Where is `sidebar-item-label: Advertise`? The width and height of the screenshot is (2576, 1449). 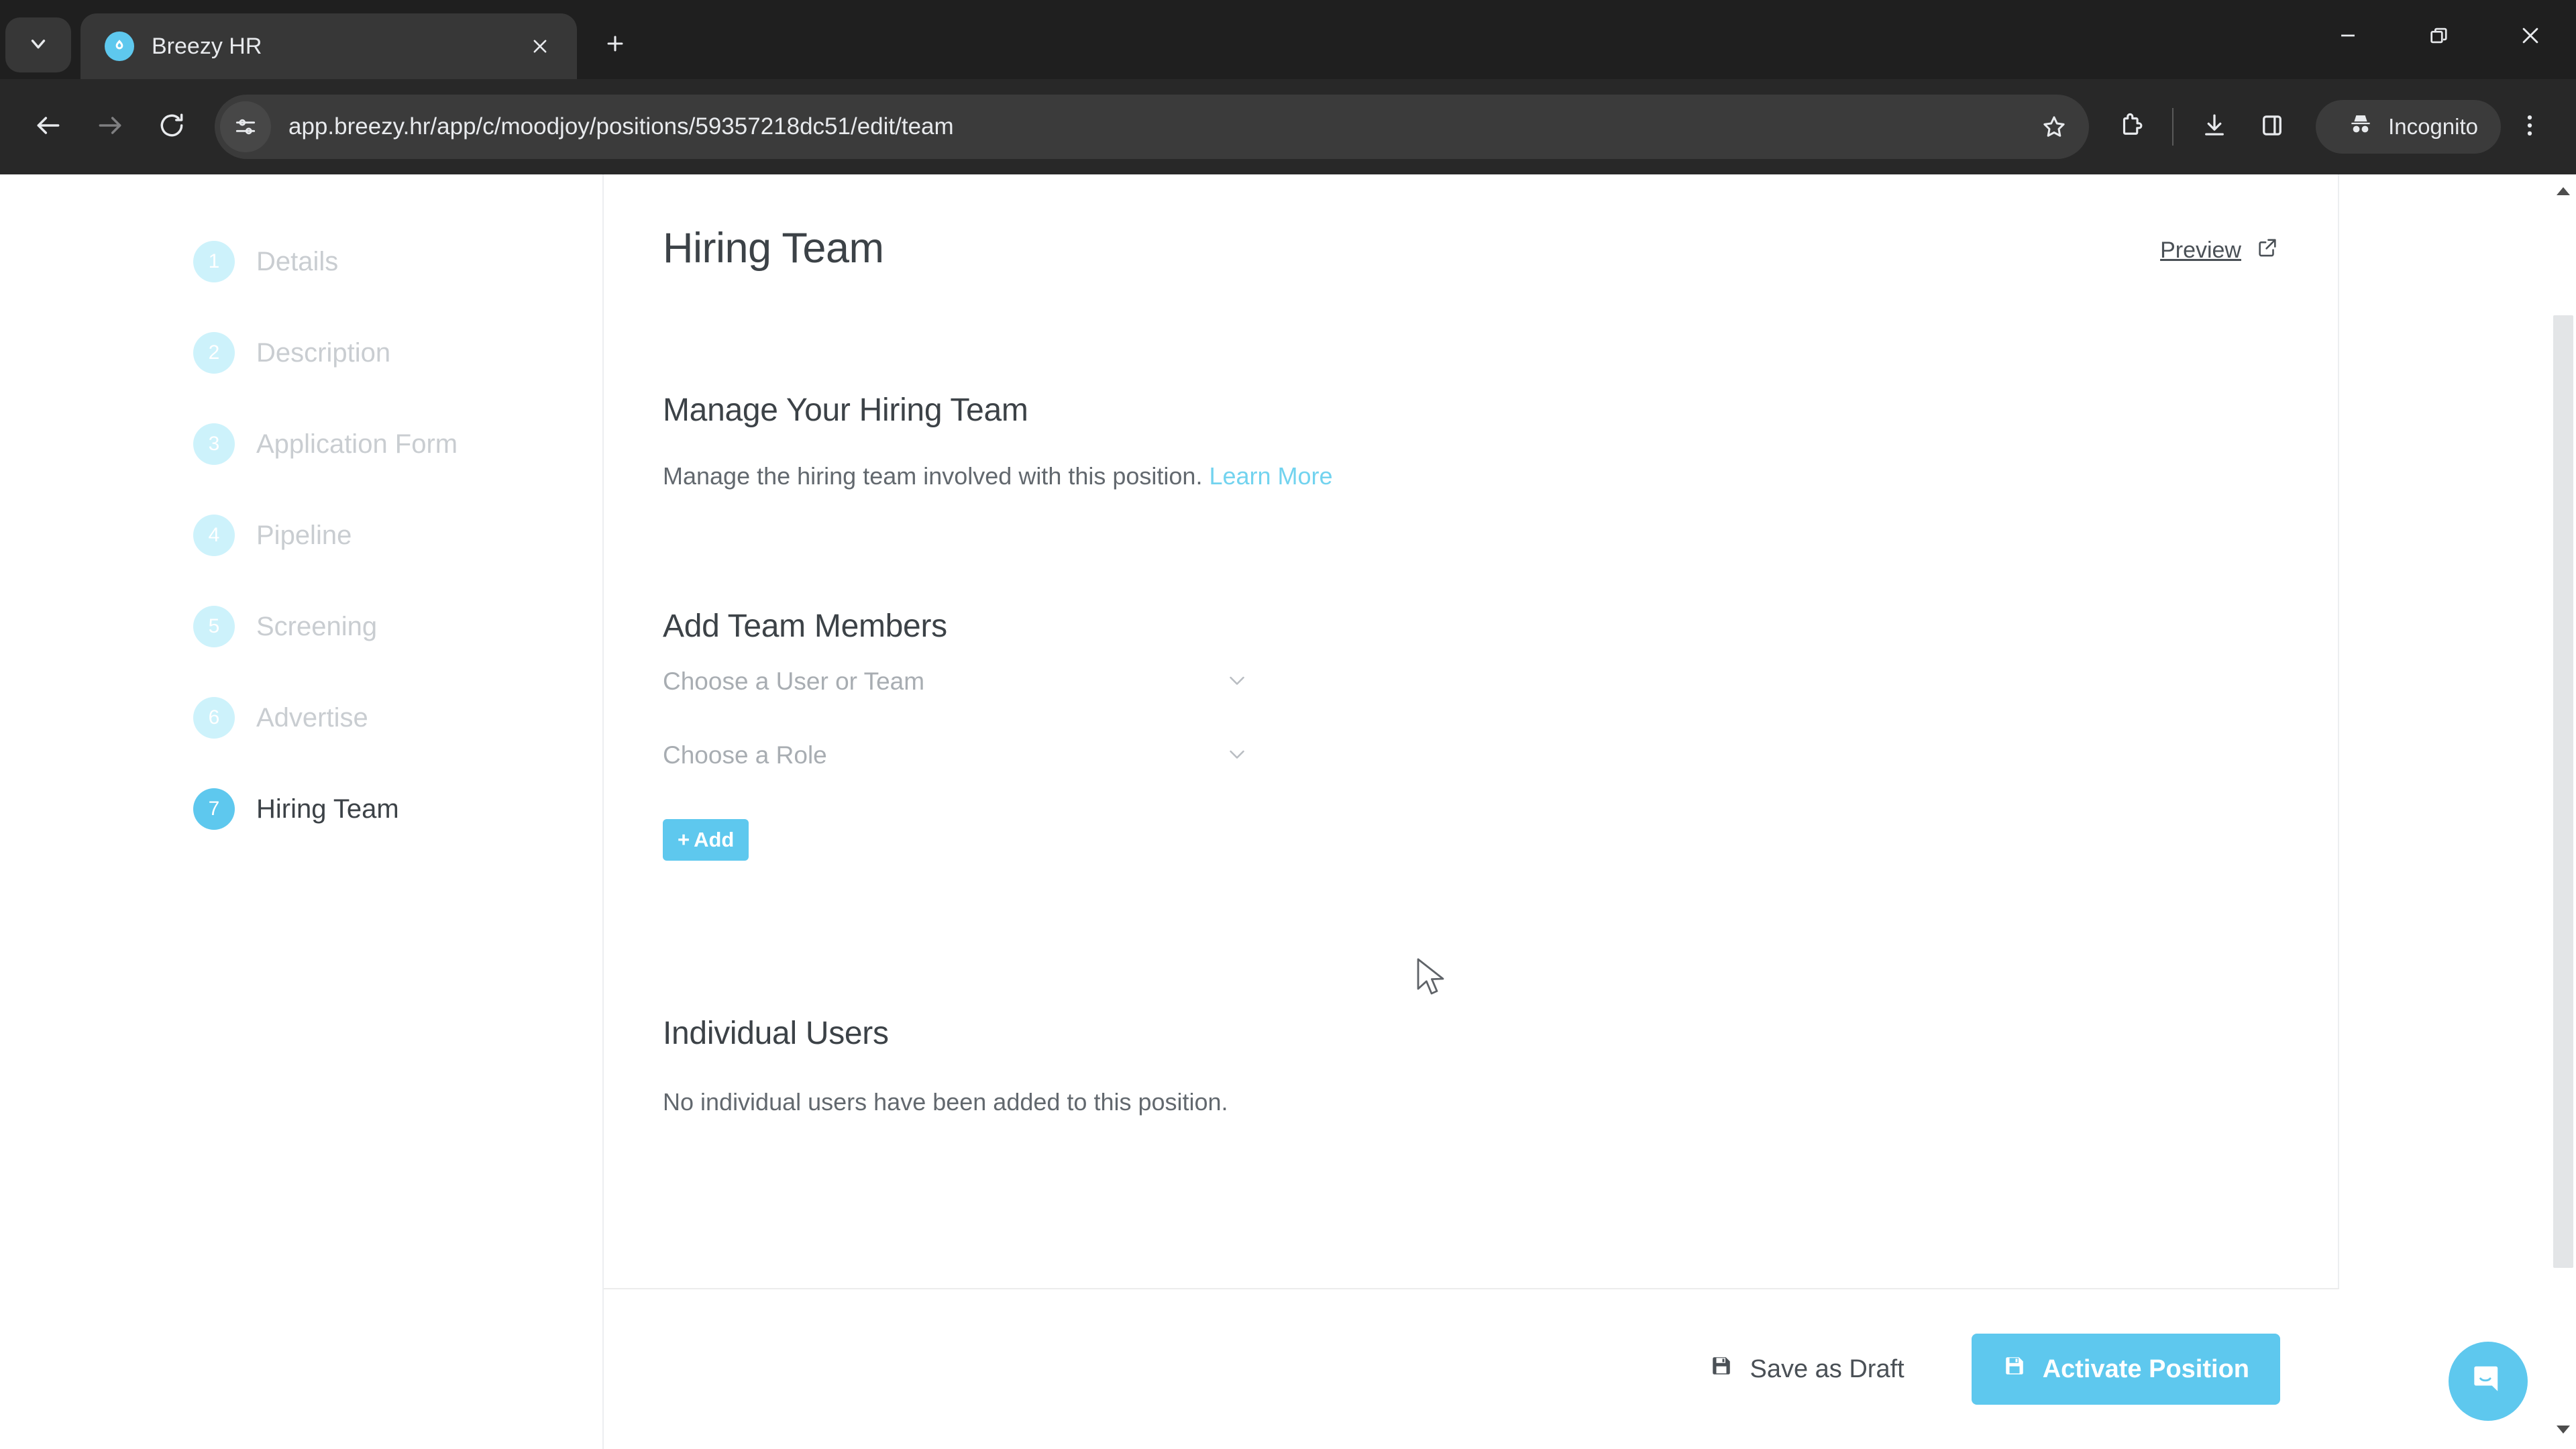 sidebar-item-label: Advertise is located at coordinates (312, 717).